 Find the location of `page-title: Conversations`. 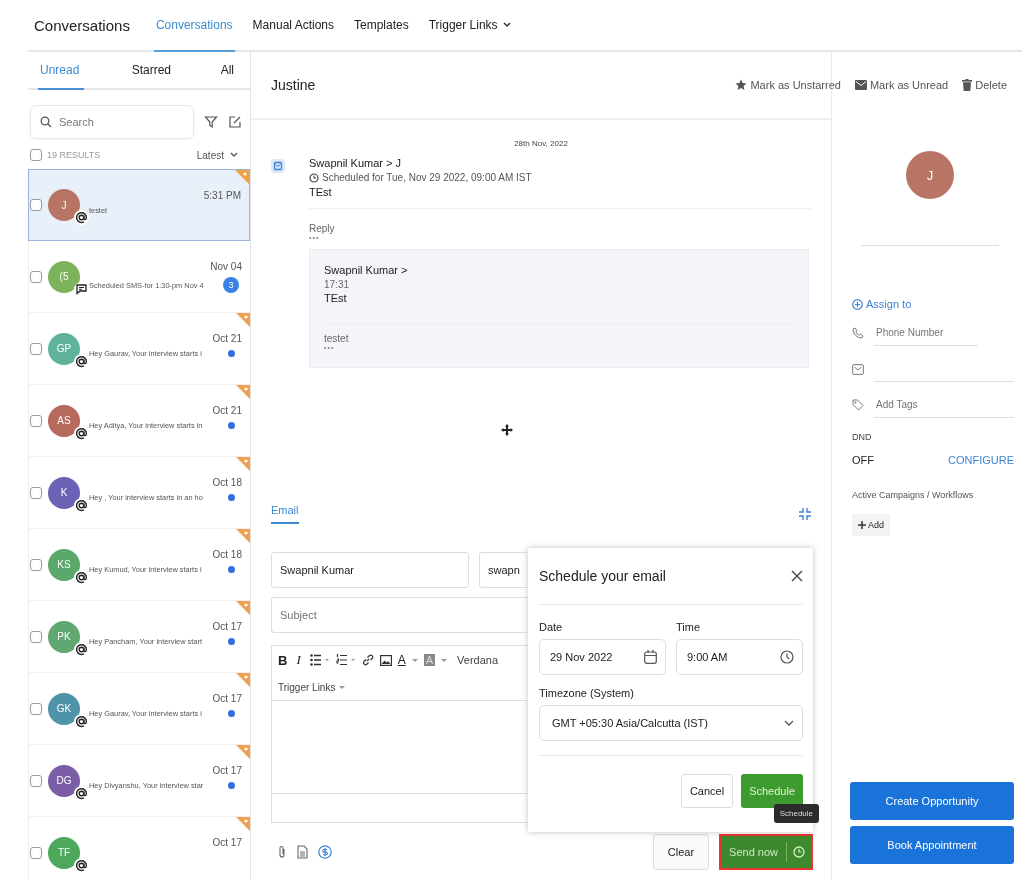

page-title: Conversations is located at coordinates (82, 25).